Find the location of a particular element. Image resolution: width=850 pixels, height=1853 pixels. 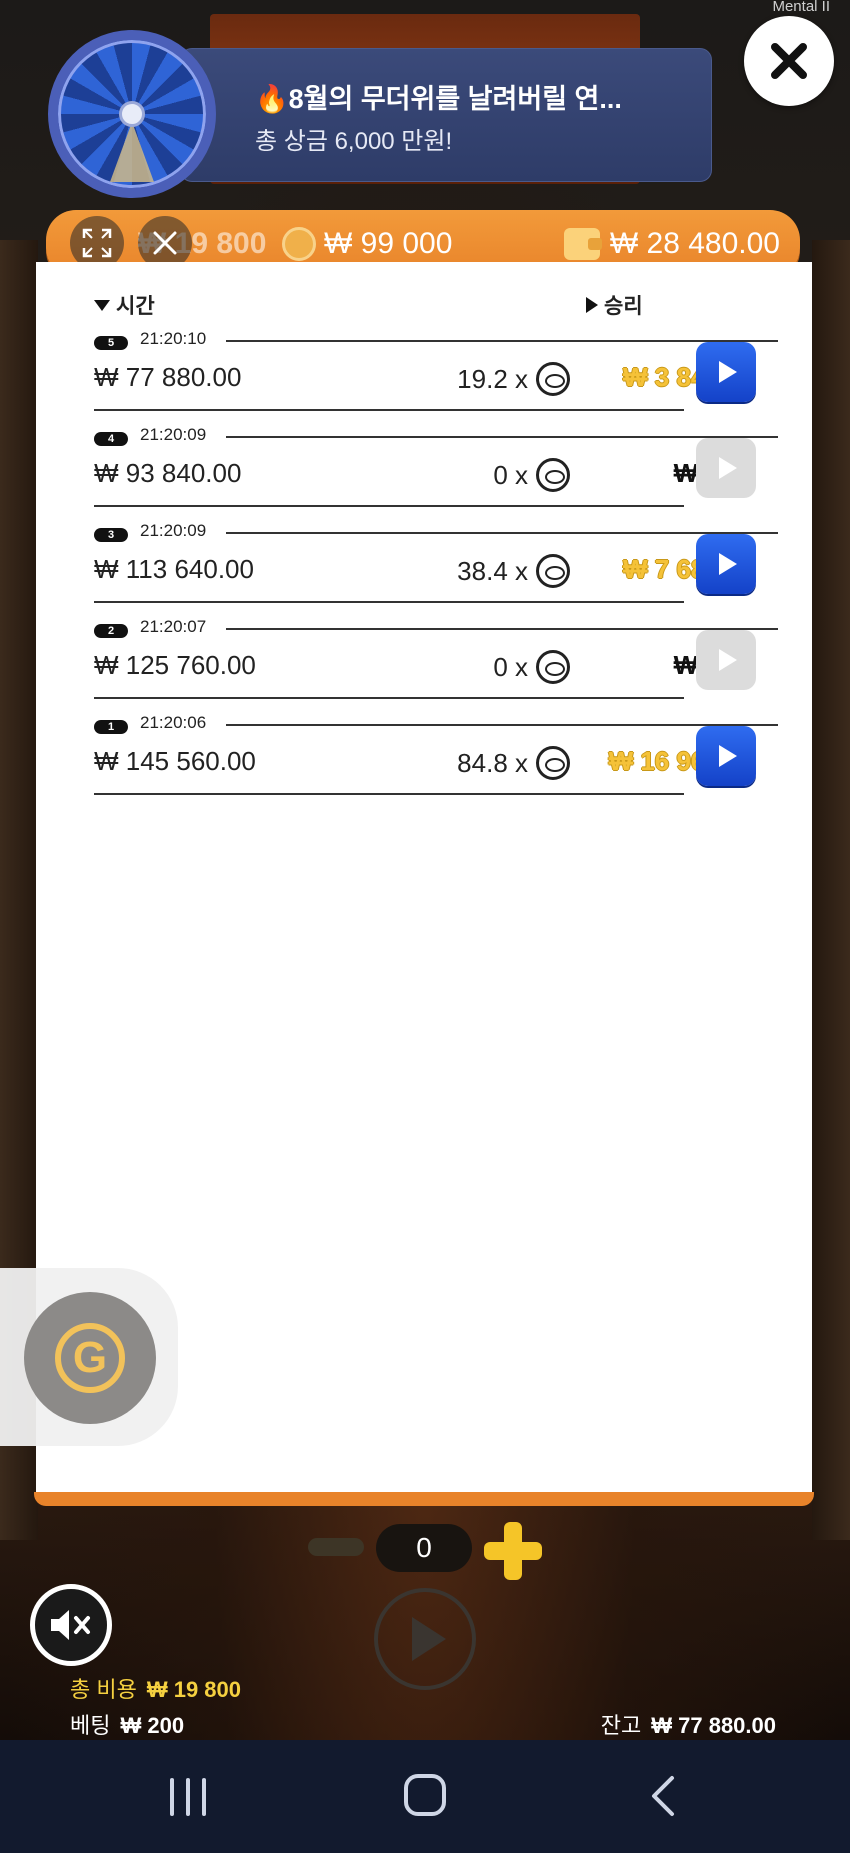

round-time: 21:20:10 is located at coordinates (177, 339).